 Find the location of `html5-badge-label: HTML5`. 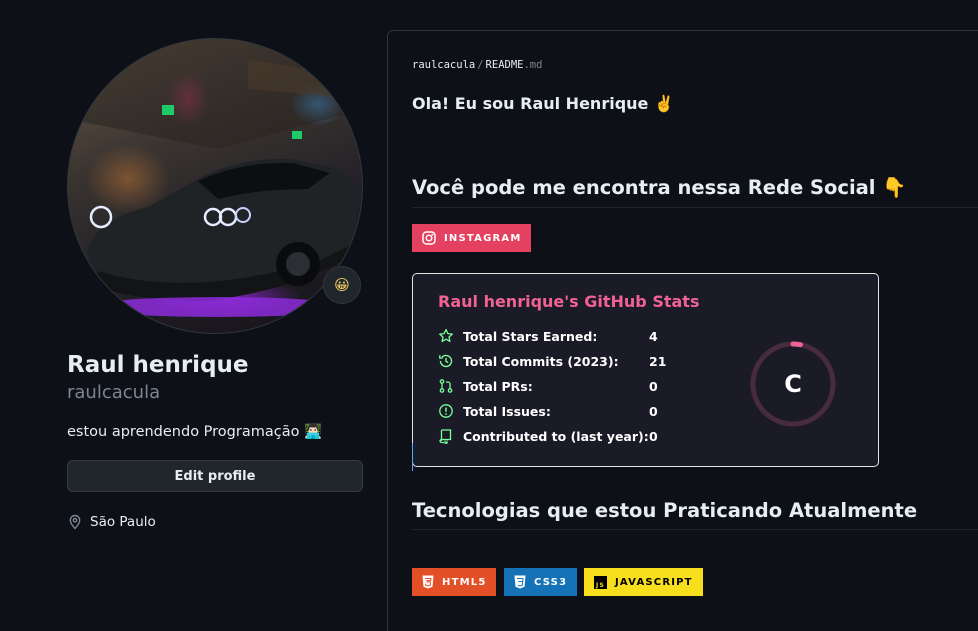

html5-badge-label: HTML5 is located at coordinates (464, 582).